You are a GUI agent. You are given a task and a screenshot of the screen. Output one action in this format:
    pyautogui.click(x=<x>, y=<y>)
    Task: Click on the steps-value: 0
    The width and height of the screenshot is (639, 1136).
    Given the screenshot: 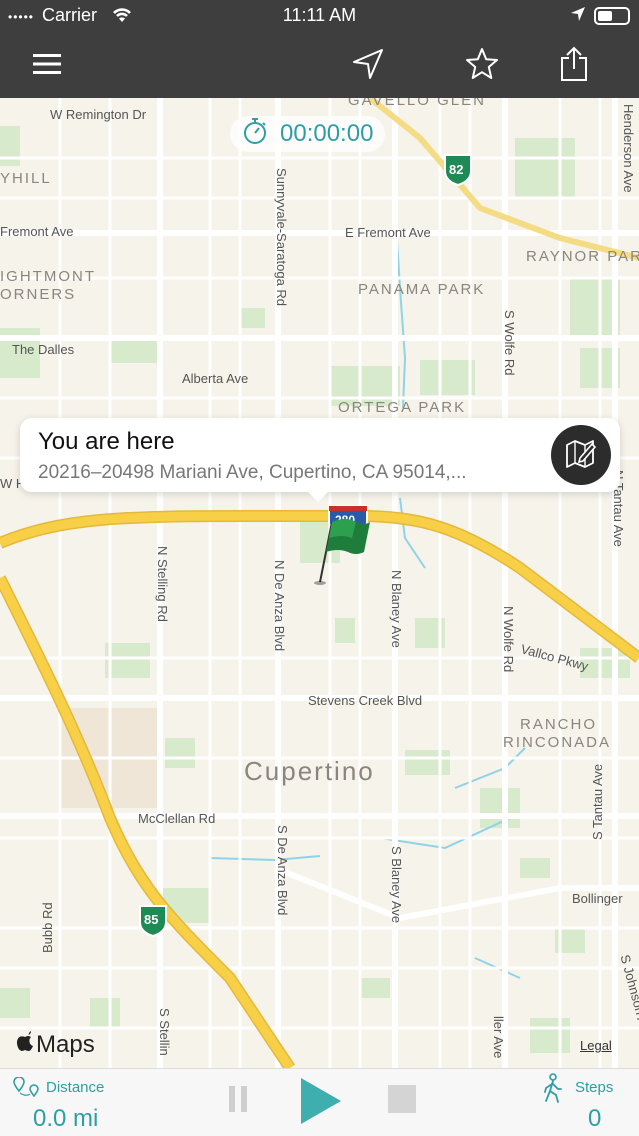 What is the action you would take?
    pyautogui.click(x=595, y=1118)
    